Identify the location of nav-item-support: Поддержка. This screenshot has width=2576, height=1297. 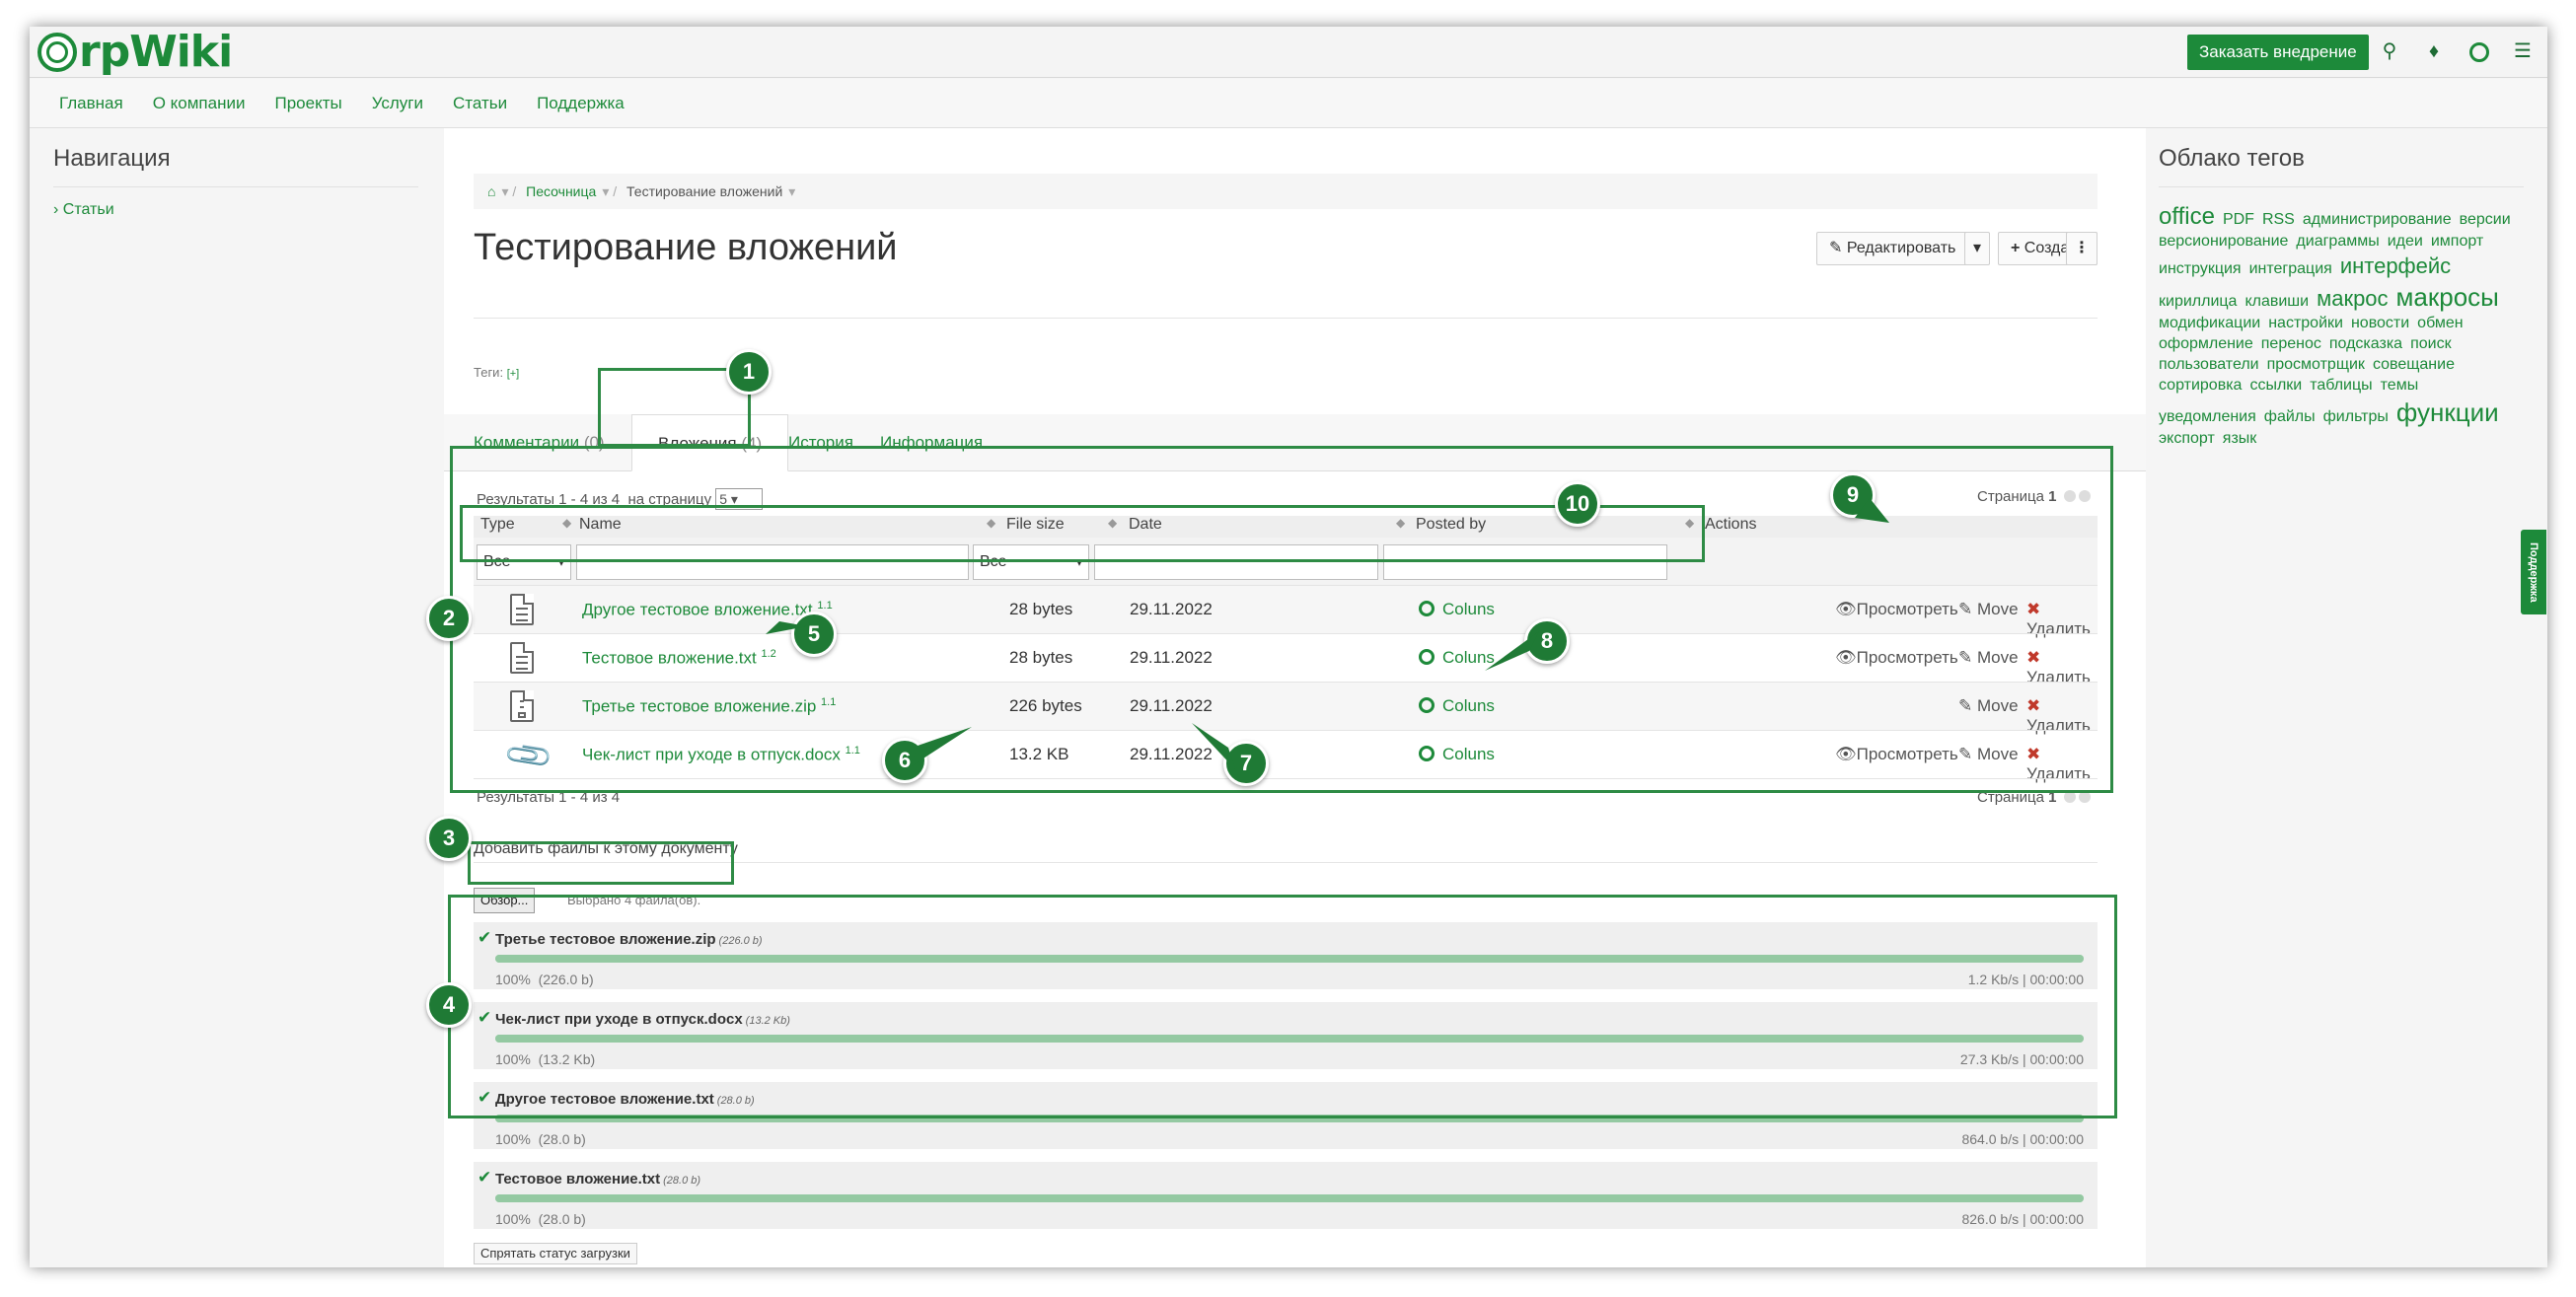
(581, 104).